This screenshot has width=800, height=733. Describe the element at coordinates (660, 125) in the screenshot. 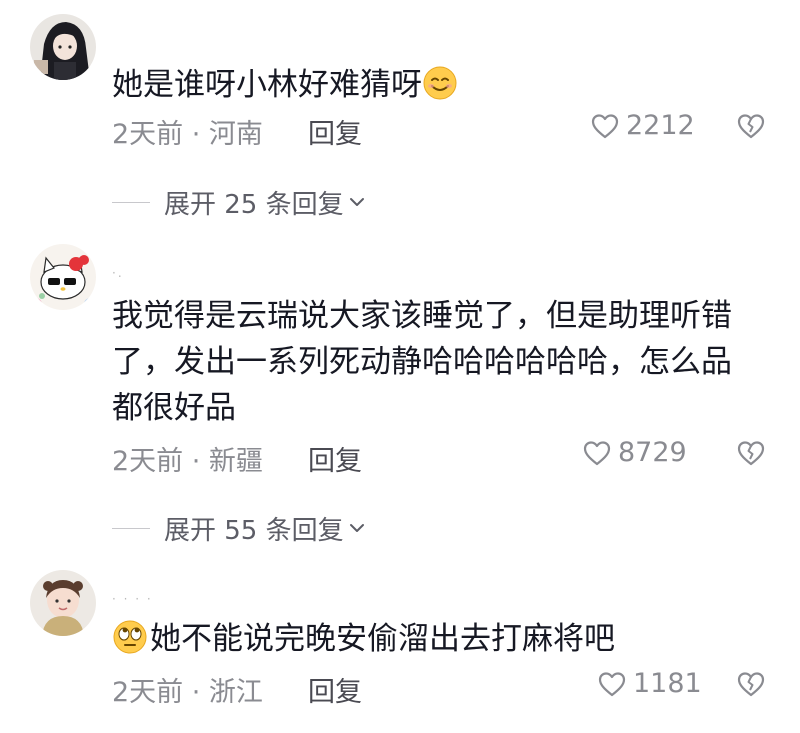

I see `like-count: 2212` at that location.